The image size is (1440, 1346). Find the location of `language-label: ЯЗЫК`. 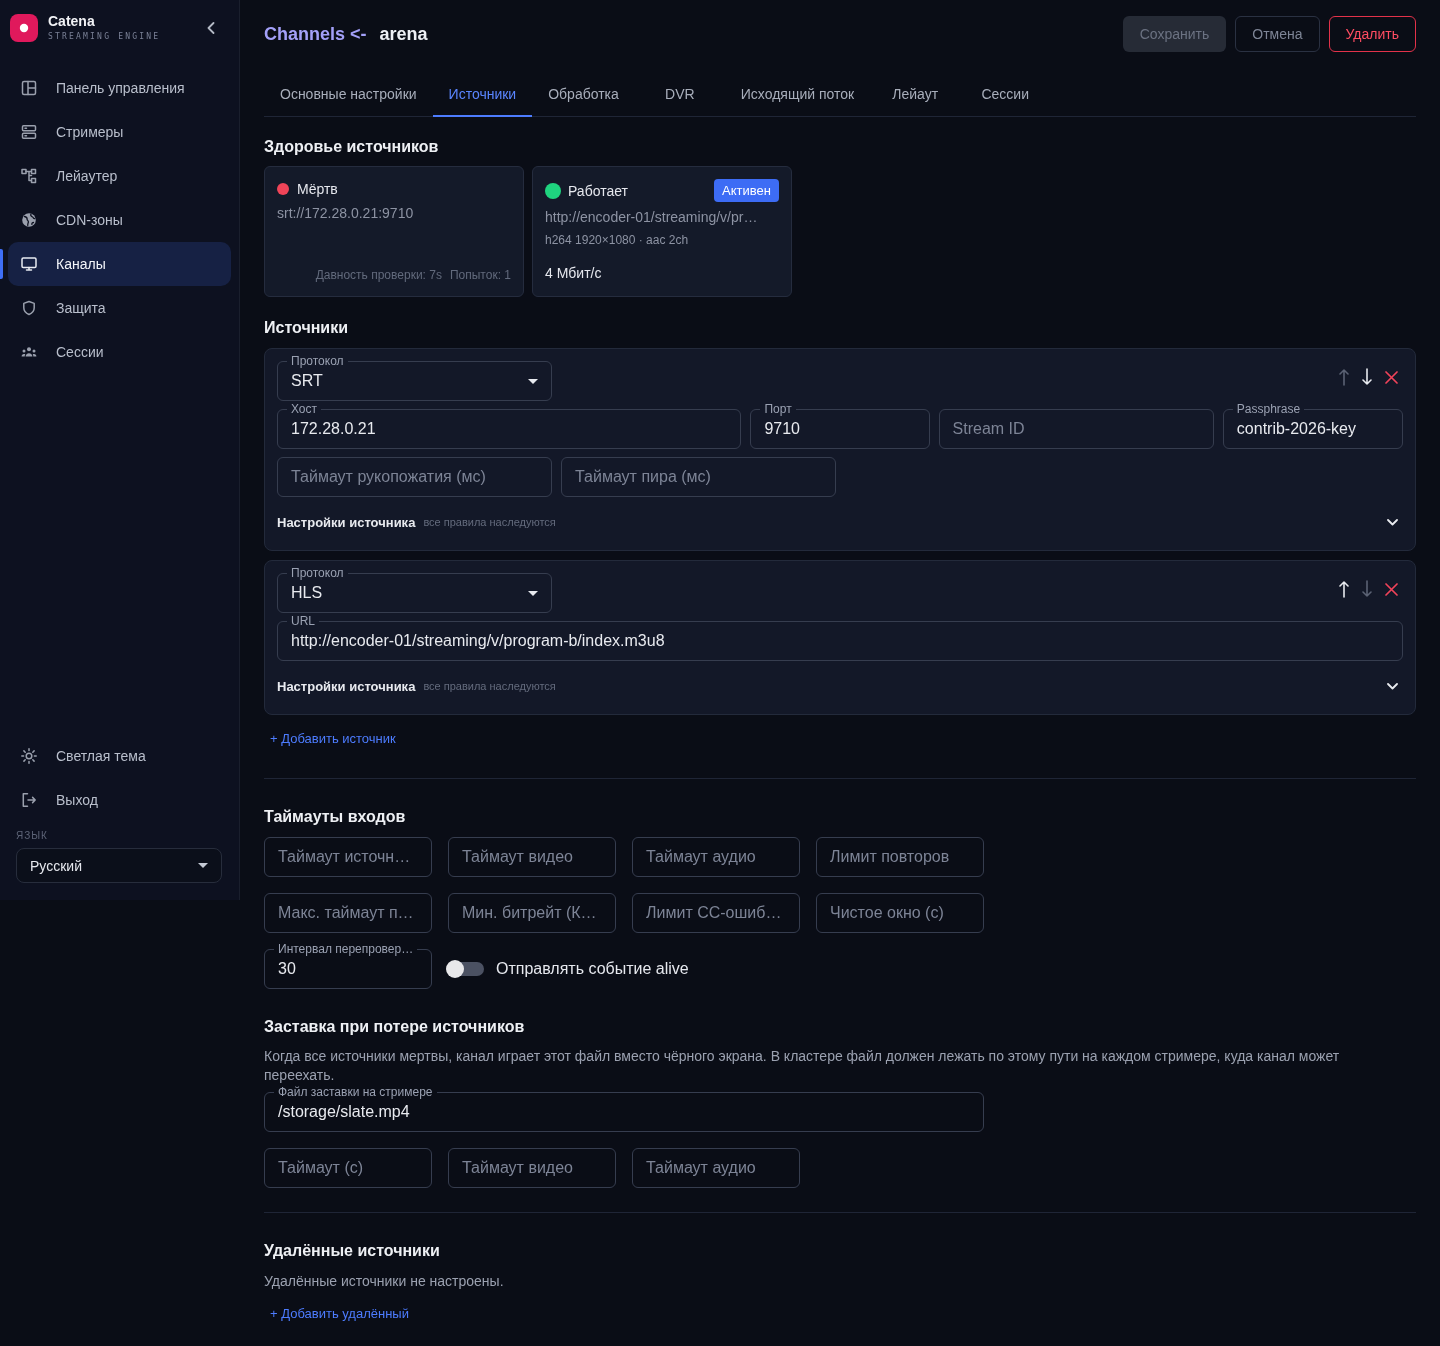

language-label: ЯЗЫК is located at coordinates (32, 836).